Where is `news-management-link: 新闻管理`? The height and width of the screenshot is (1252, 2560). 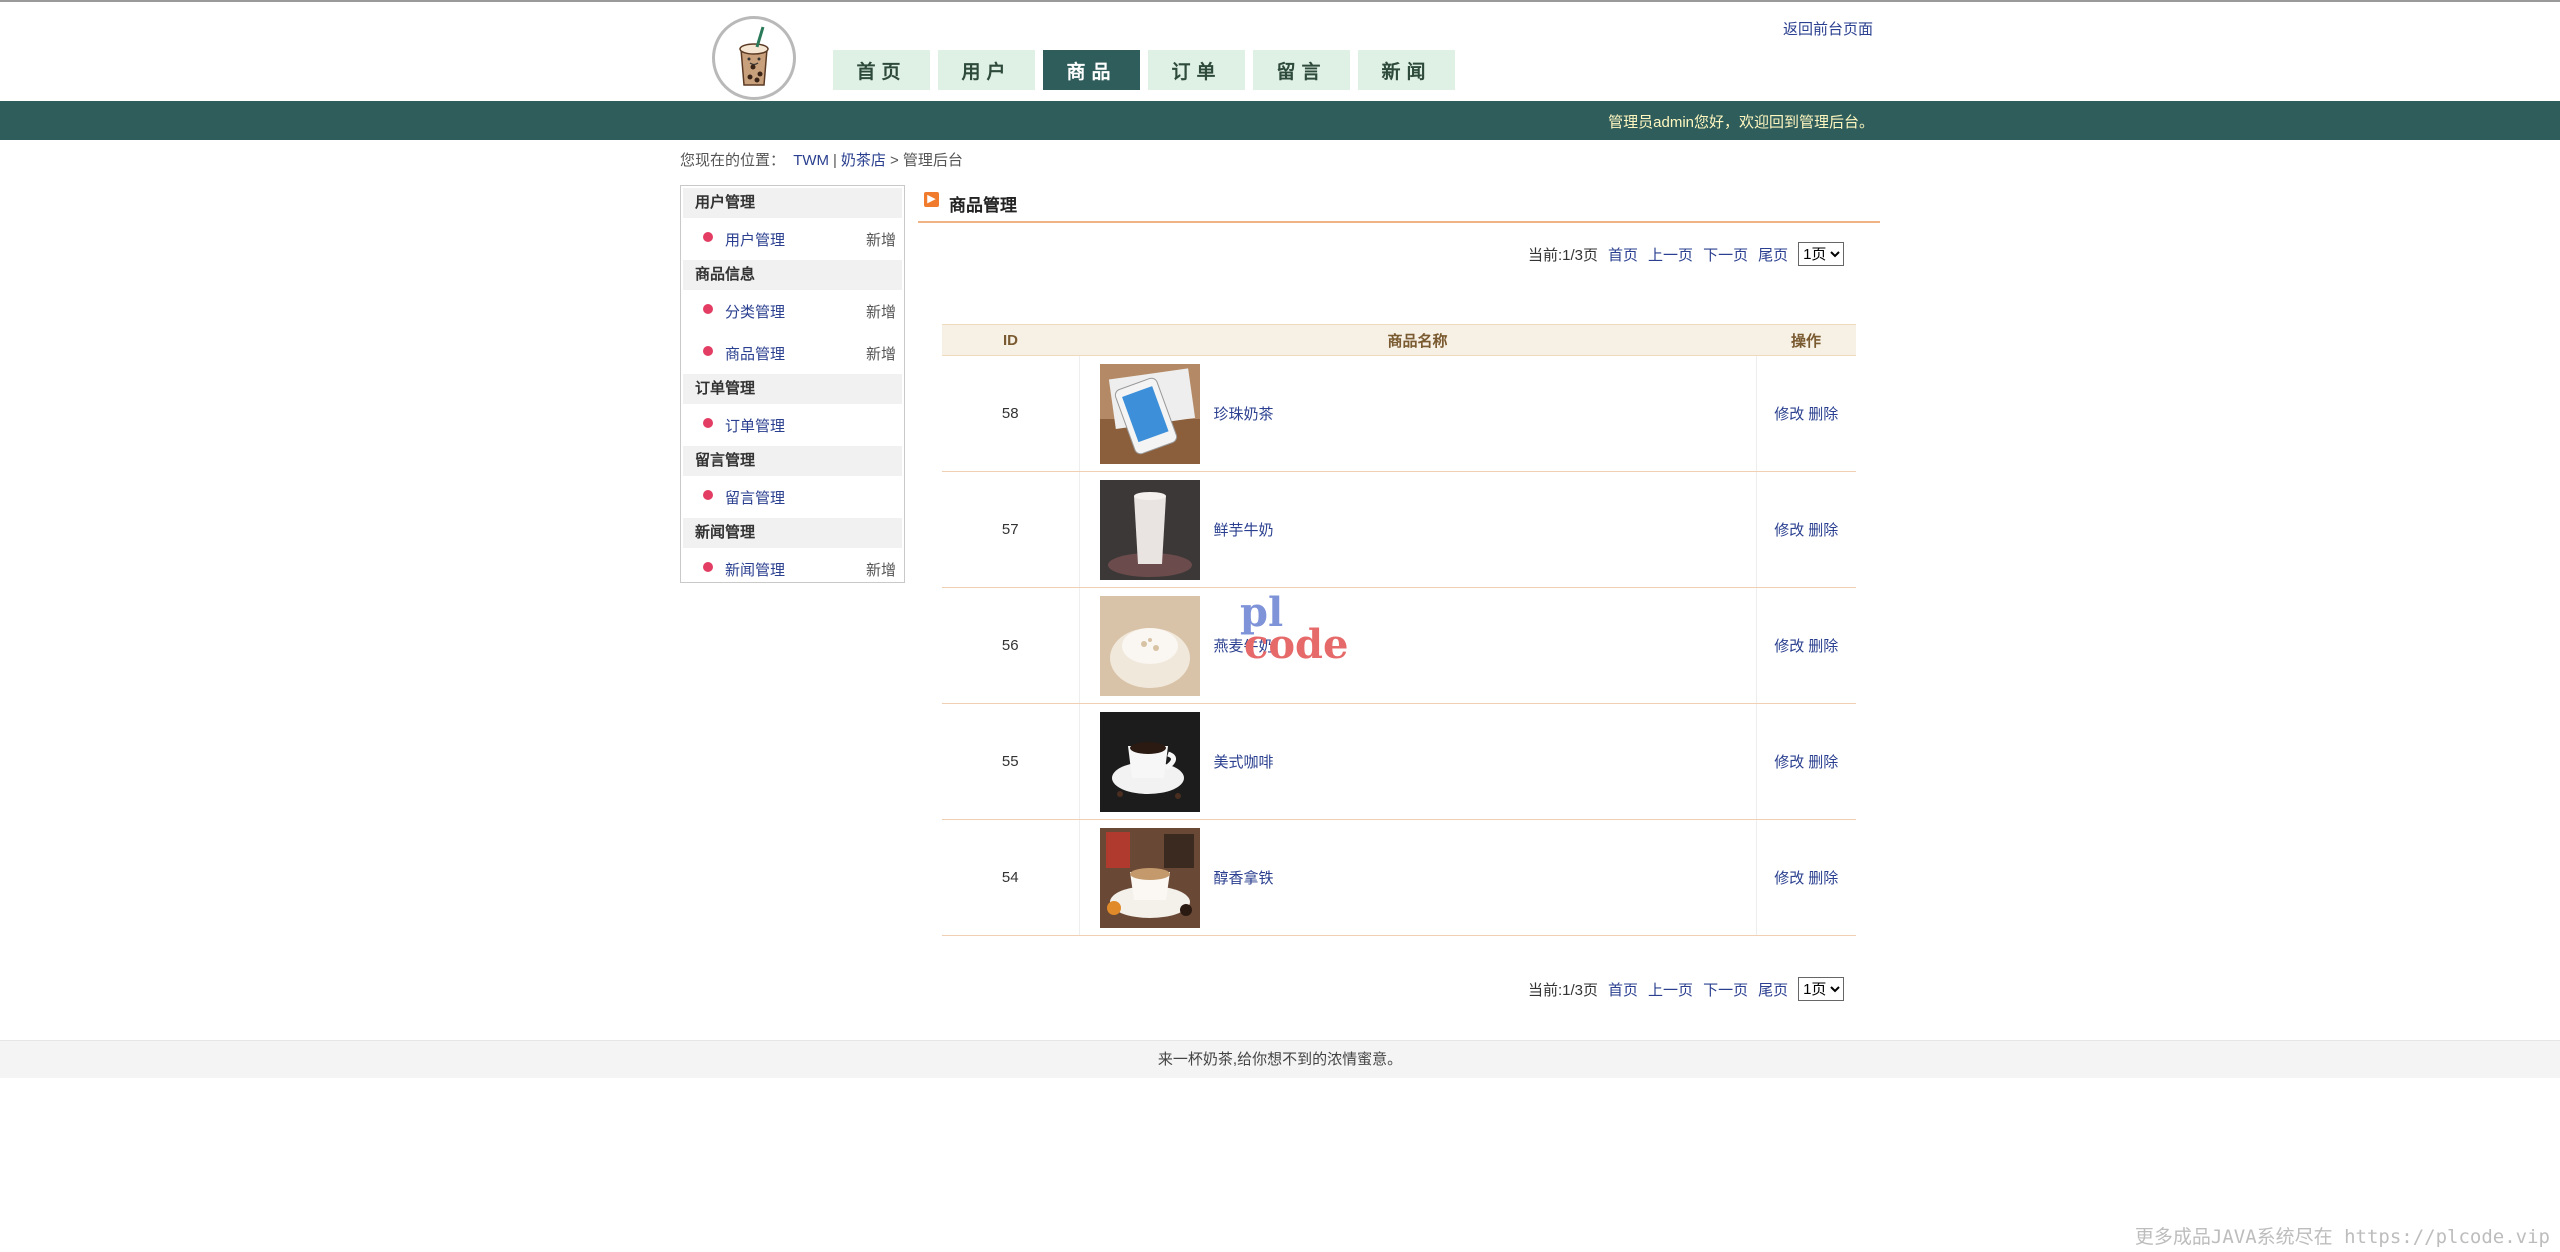 news-management-link: 新闻管理 is located at coordinates (795, 569).